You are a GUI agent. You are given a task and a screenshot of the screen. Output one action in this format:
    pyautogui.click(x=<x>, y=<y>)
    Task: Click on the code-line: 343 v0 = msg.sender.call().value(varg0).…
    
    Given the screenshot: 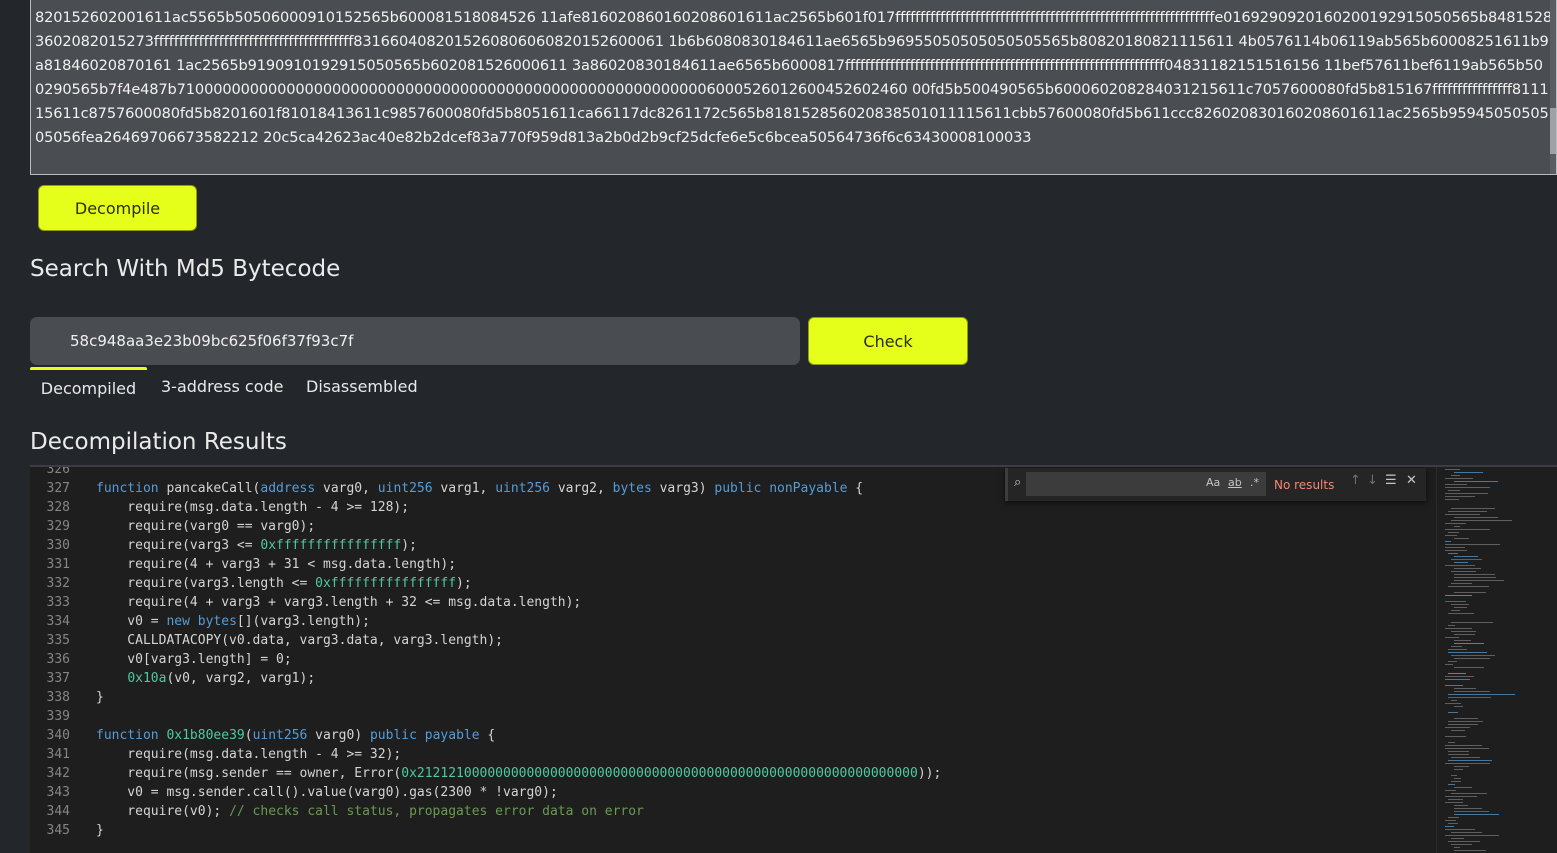 What is the action you would take?
    pyautogui.click(x=730, y=792)
    